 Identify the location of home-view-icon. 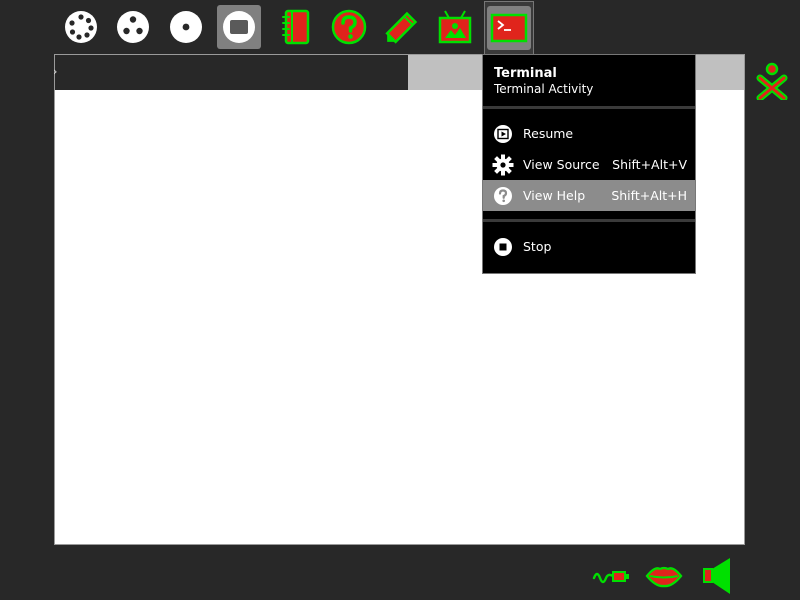
(81, 27).